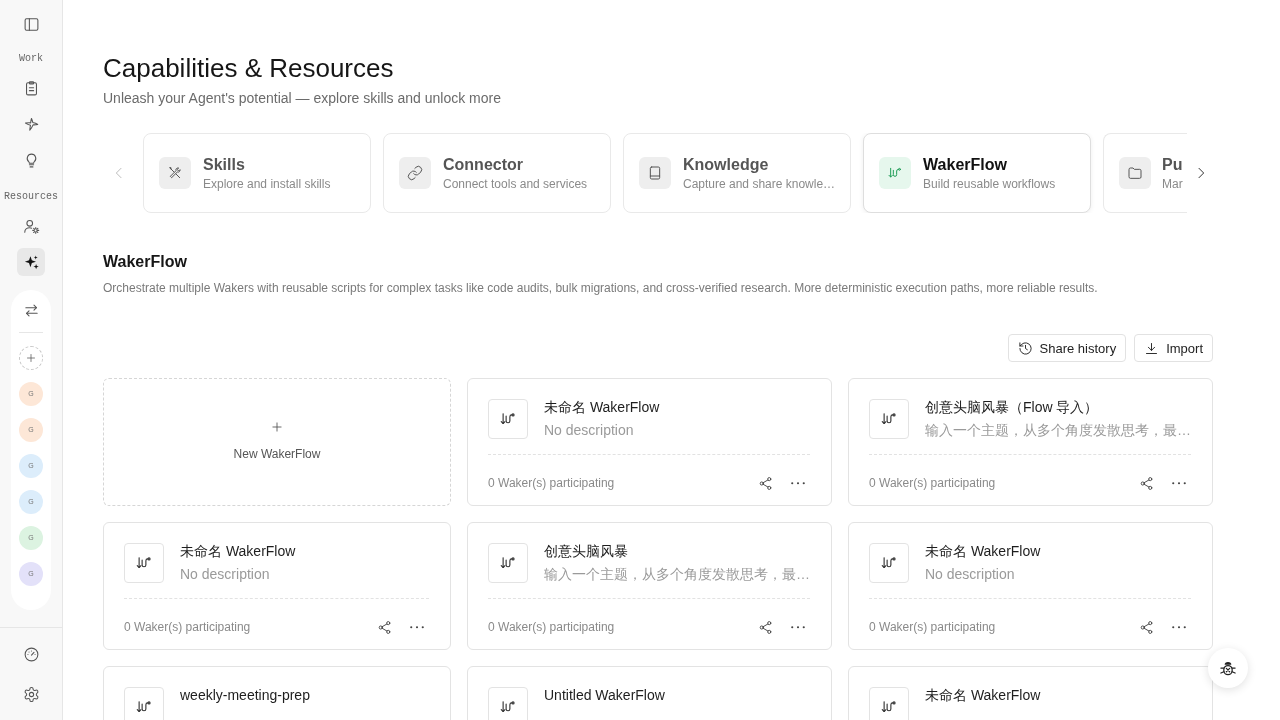 This screenshot has height=720, width=1280. Describe the element at coordinates (604, 695) in the screenshot. I see `workflow-title: Untitled WakerFlow` at that location.